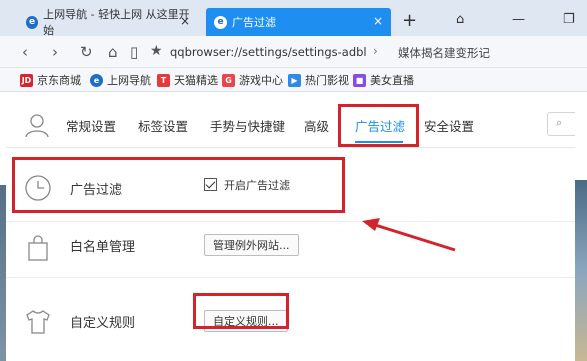  Describe the element at coordinates (518, 19) in the screenshot. I see `minimize-icon: —` at that location.